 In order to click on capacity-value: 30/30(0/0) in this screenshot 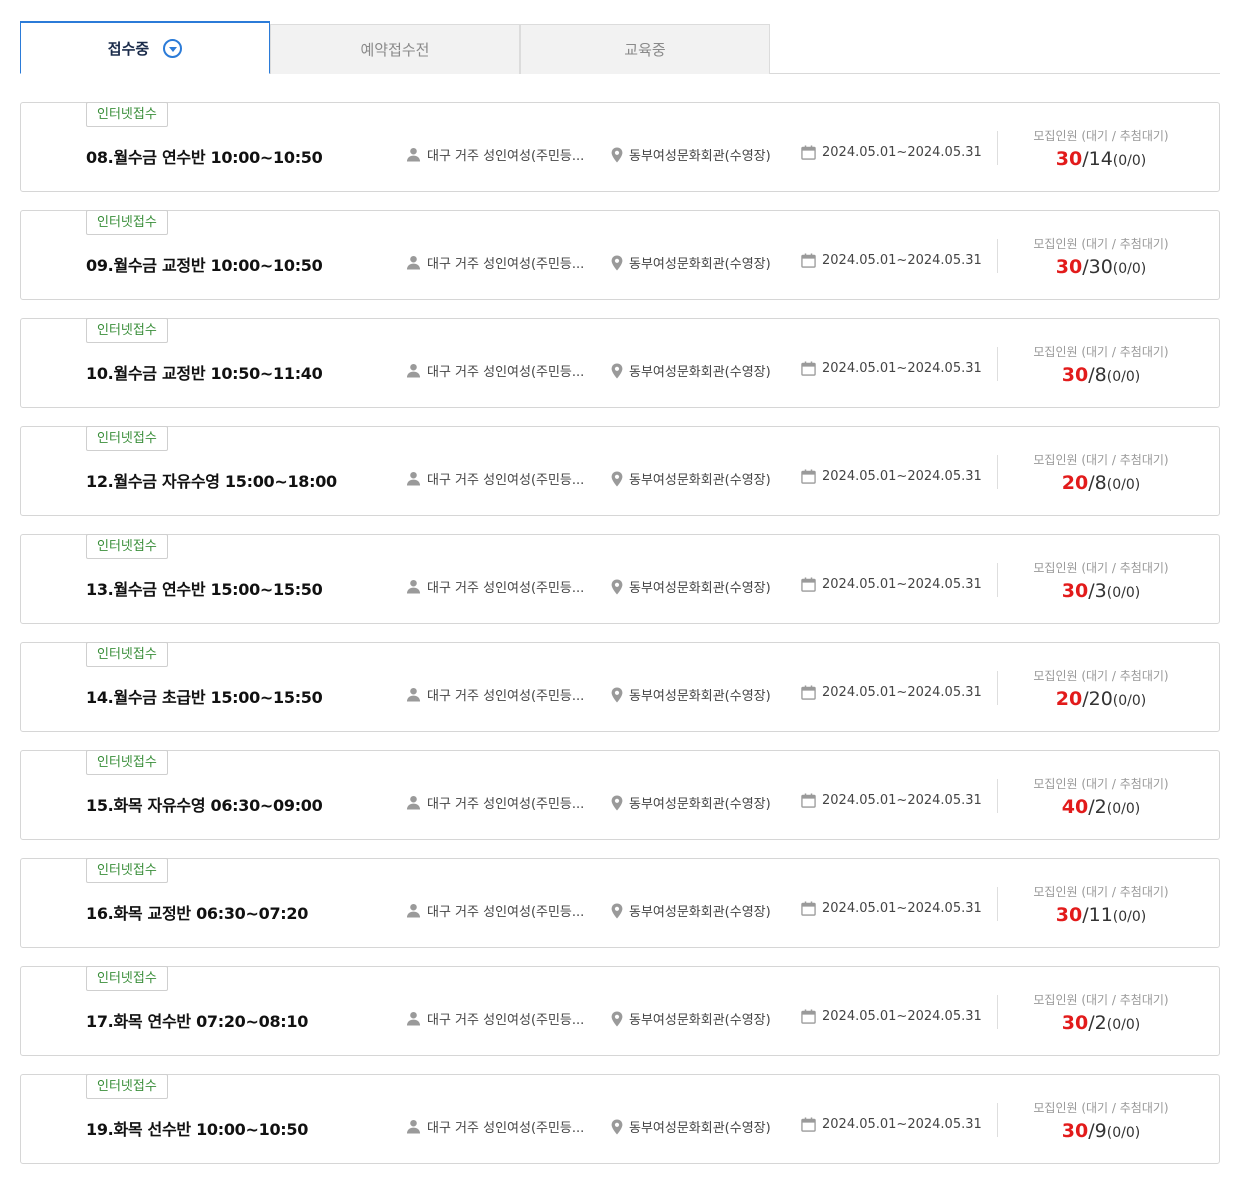, I will do `click(1101, 267)`.